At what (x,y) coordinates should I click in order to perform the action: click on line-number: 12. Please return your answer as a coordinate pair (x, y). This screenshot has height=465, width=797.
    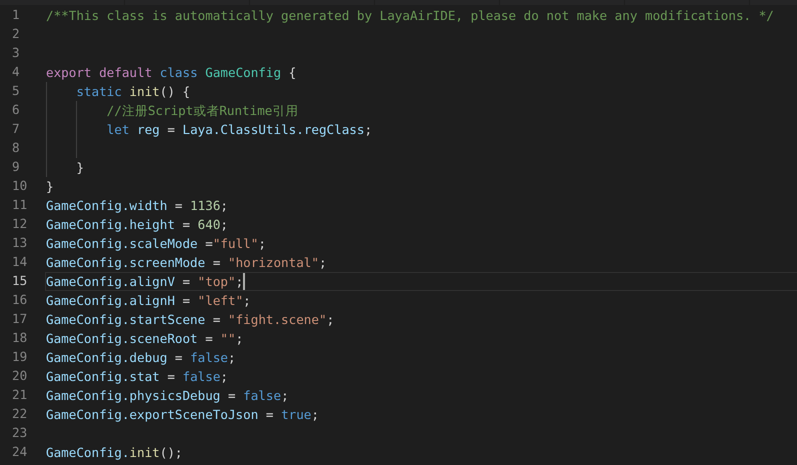
    Looking at the image, I should click on (19, 223).